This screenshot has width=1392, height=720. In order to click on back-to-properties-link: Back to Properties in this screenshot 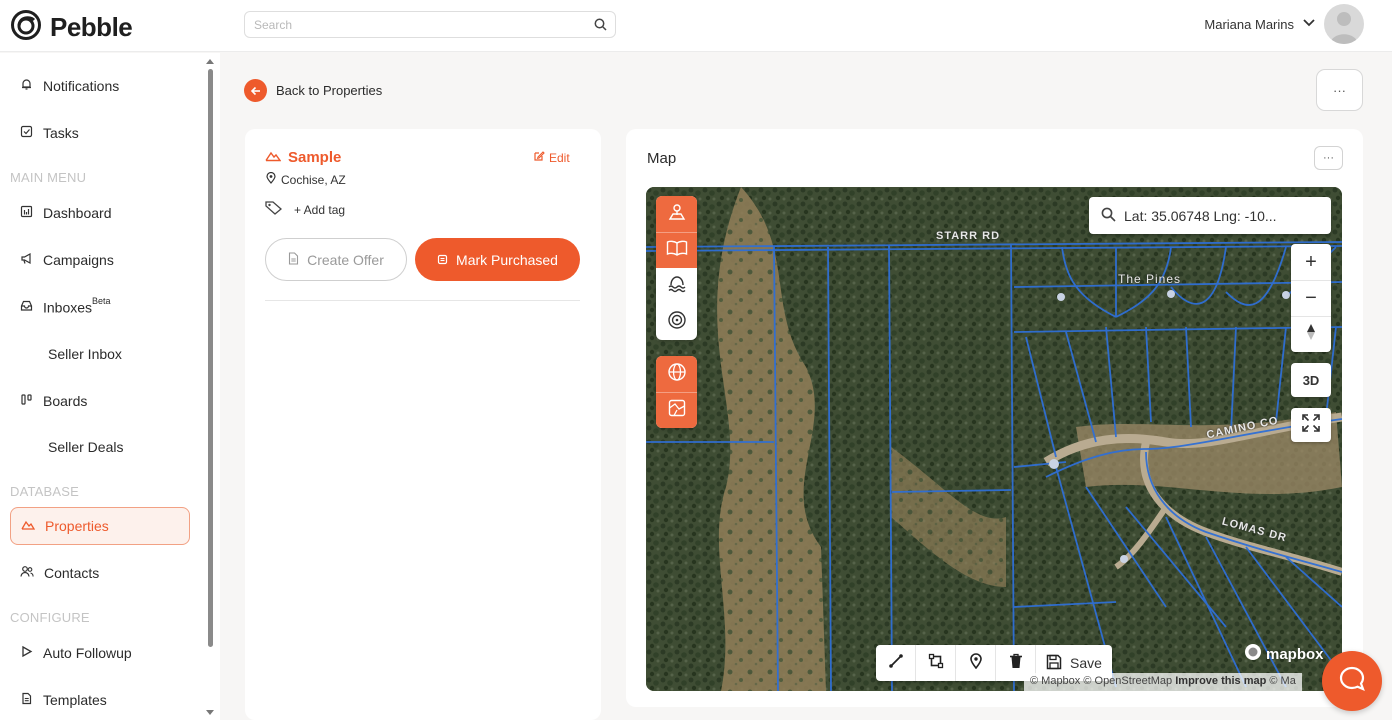, I will do `click(313, 90)`.